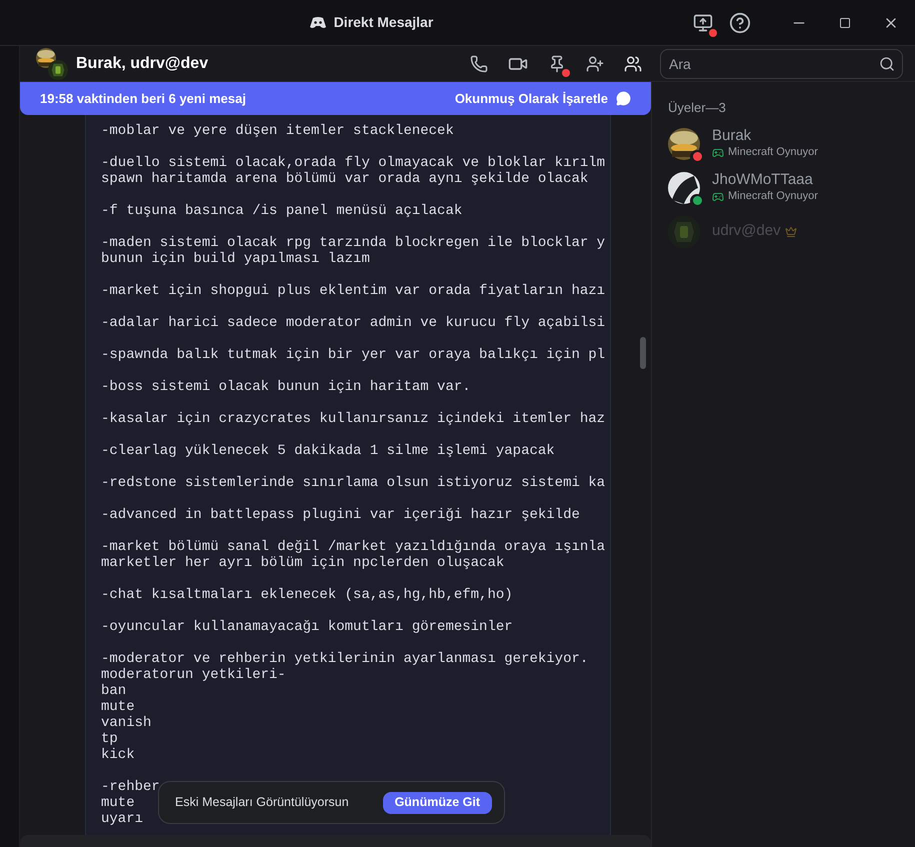  I want to click on window-title: Direkt Mesajlar, so click(384, 22).